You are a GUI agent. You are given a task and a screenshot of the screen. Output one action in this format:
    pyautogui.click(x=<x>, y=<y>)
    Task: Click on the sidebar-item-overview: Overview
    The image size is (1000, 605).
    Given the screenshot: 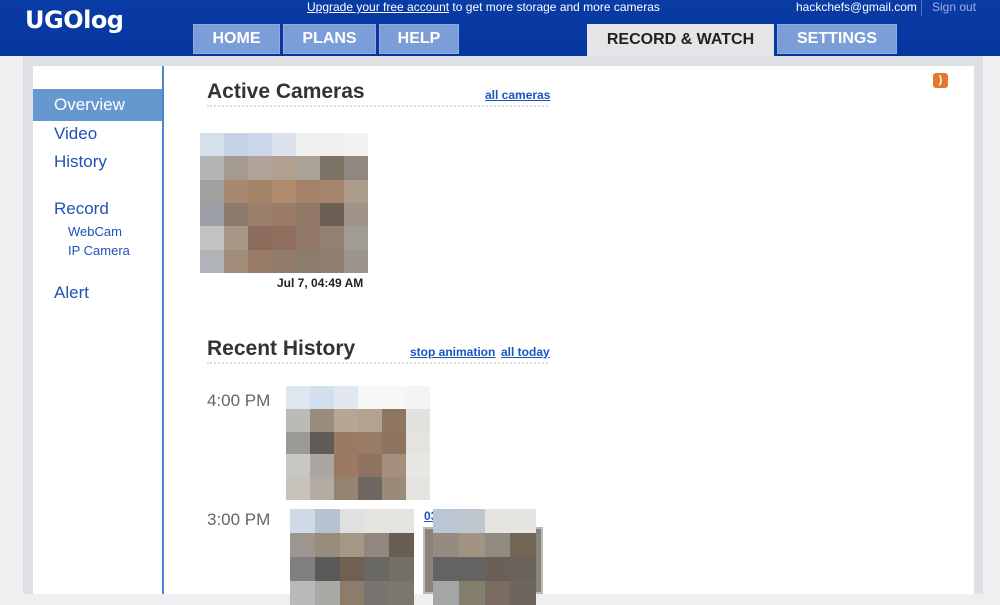 What is the action you would take?
    pyautogui.click(x=97, y=105)
    